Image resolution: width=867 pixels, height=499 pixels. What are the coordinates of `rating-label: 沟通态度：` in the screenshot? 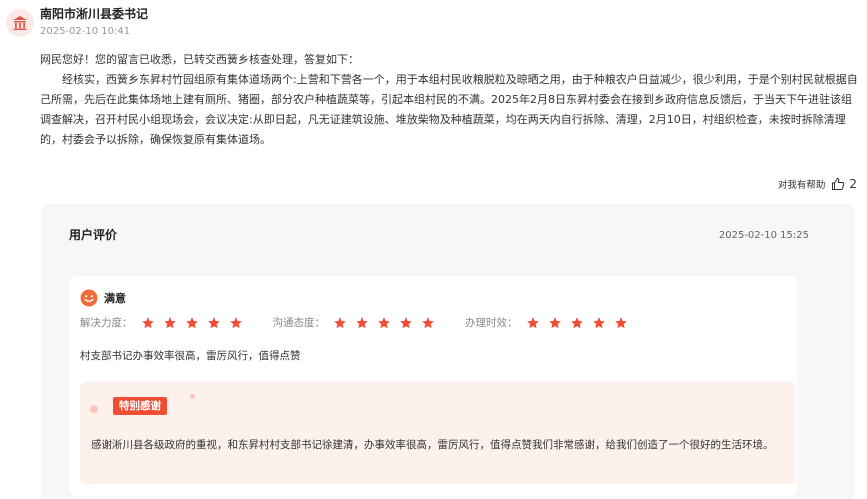 It's located at (299, 323).